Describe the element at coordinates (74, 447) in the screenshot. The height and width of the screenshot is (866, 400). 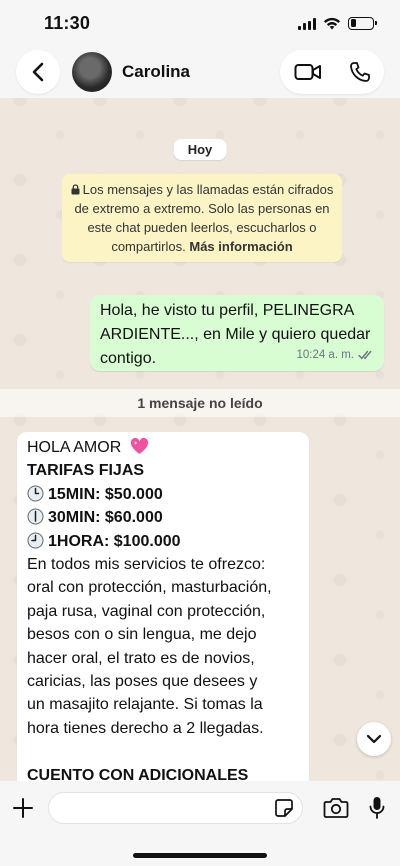
I see `greeting-text: HOLA AMOR` at that location.